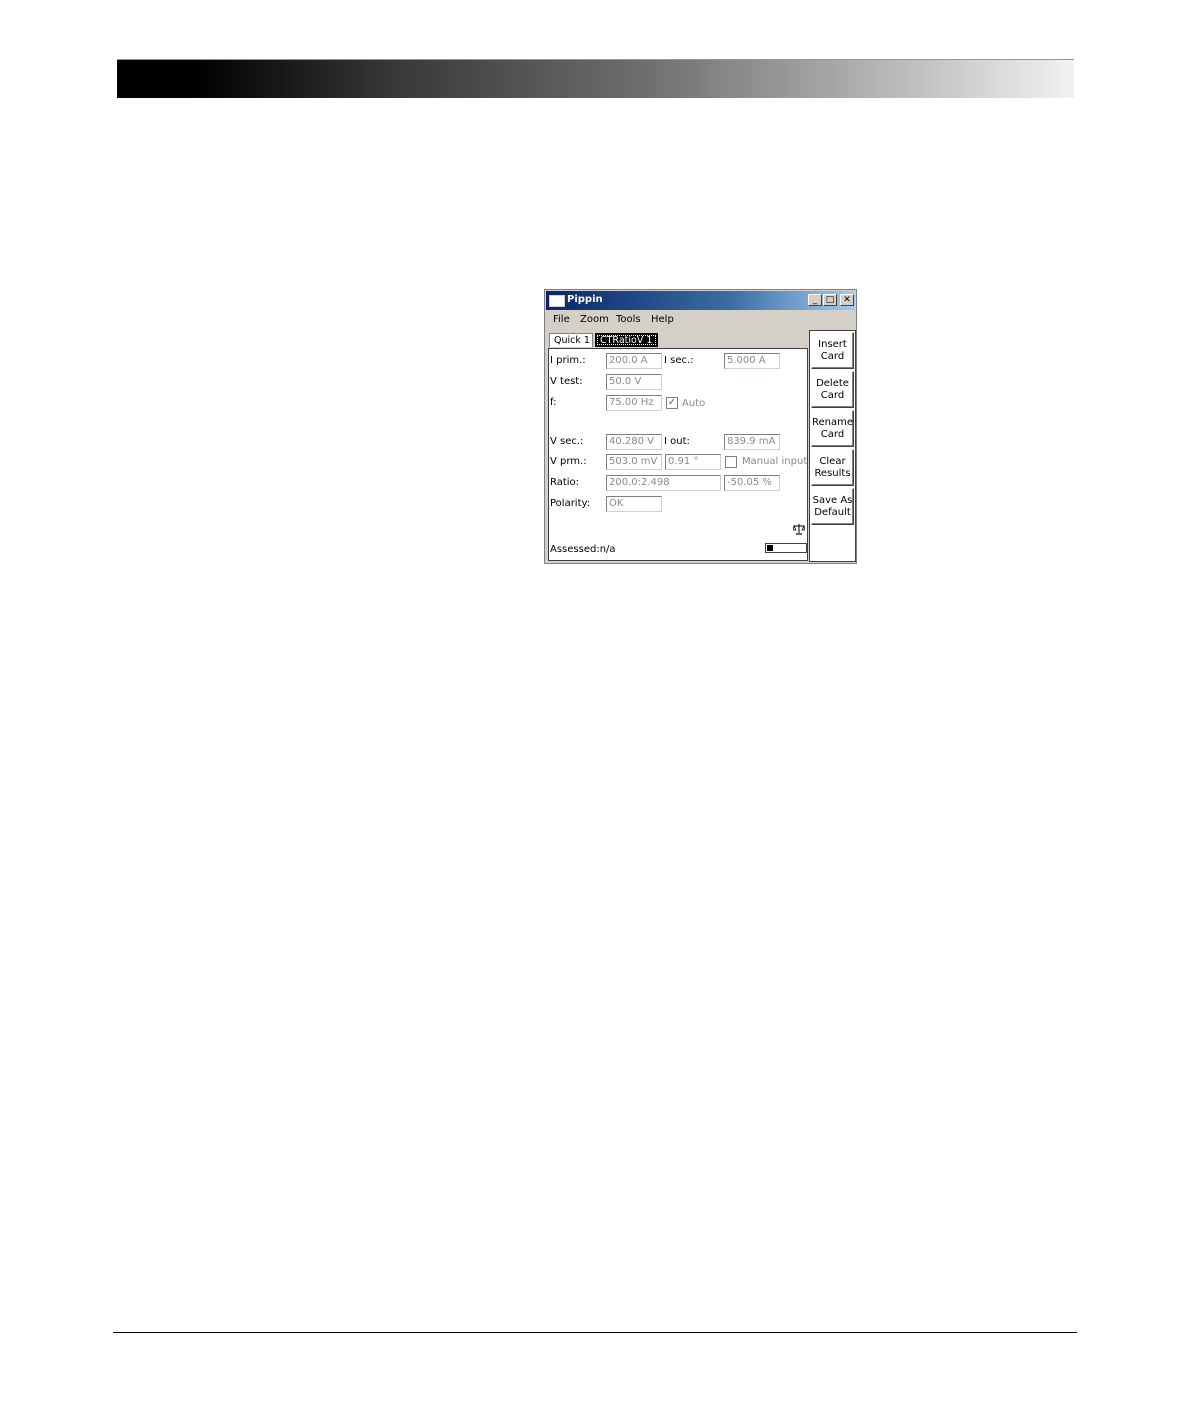  I want to click on i-sec-label: I sec.:, so click(679, 360).